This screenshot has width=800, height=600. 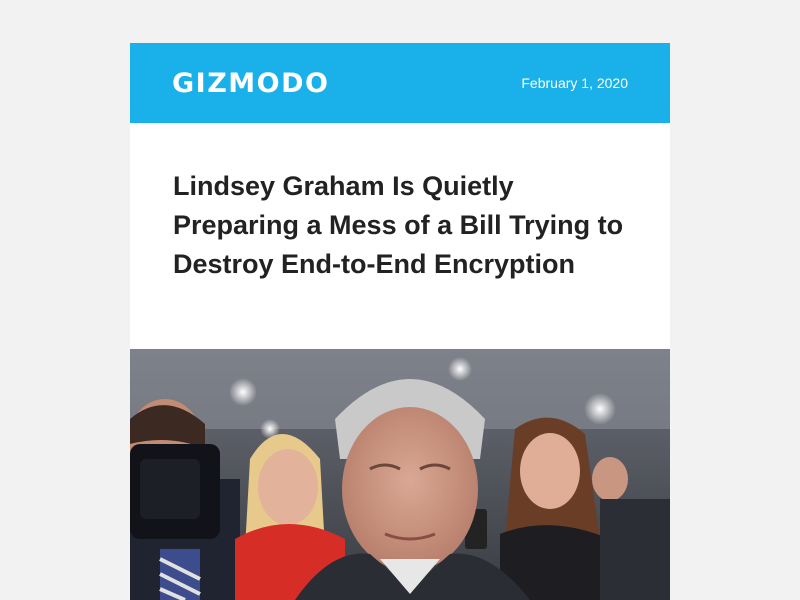 What do you see at coordinates (574, 83) in the screenshot?
I see `issue-date: February 1, 2020` at bounding box center [574, 83].